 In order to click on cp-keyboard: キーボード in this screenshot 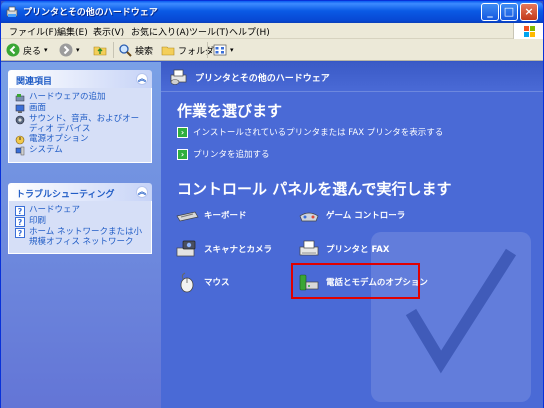, I will do `click(211, 215)`.